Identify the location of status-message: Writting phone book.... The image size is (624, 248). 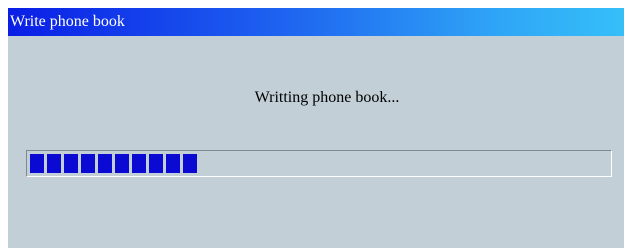
(327, 97).